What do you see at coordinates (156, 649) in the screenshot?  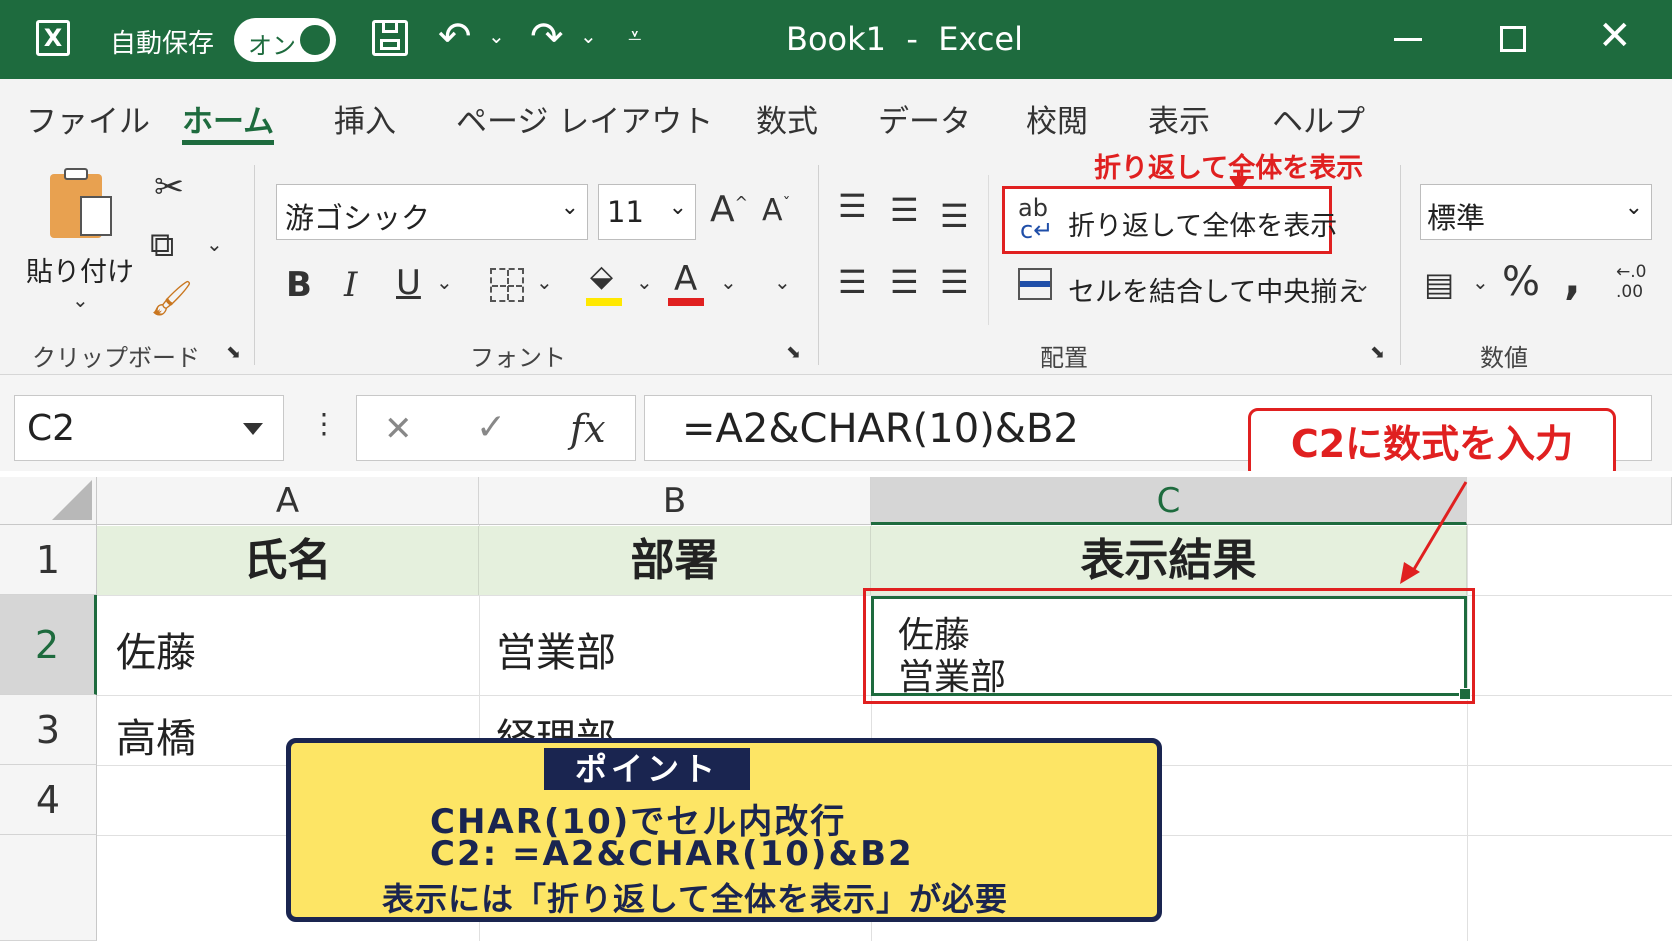 I see `cell-a2: 佐藤` at bounding box center [156, 649].